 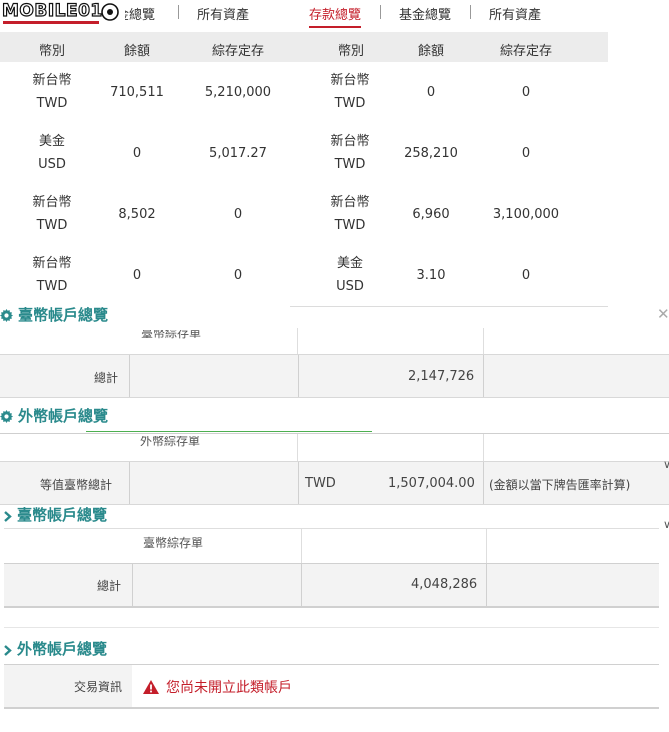 What do you see at coordinates (331, 686) in the screenshot?
I see `account-info-row: 交易資訊 您尚未開立此類帳戶` at bounding box center [331, 686].